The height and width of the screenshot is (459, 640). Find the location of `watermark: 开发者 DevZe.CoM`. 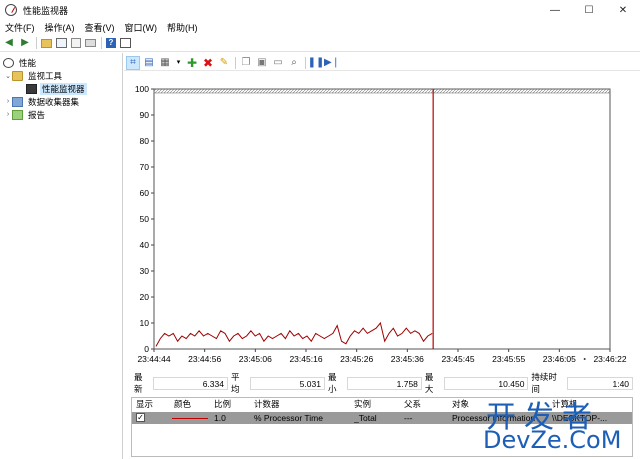

watermark: 开发者 DevZe.CoM is located at coordinates (560, 424).